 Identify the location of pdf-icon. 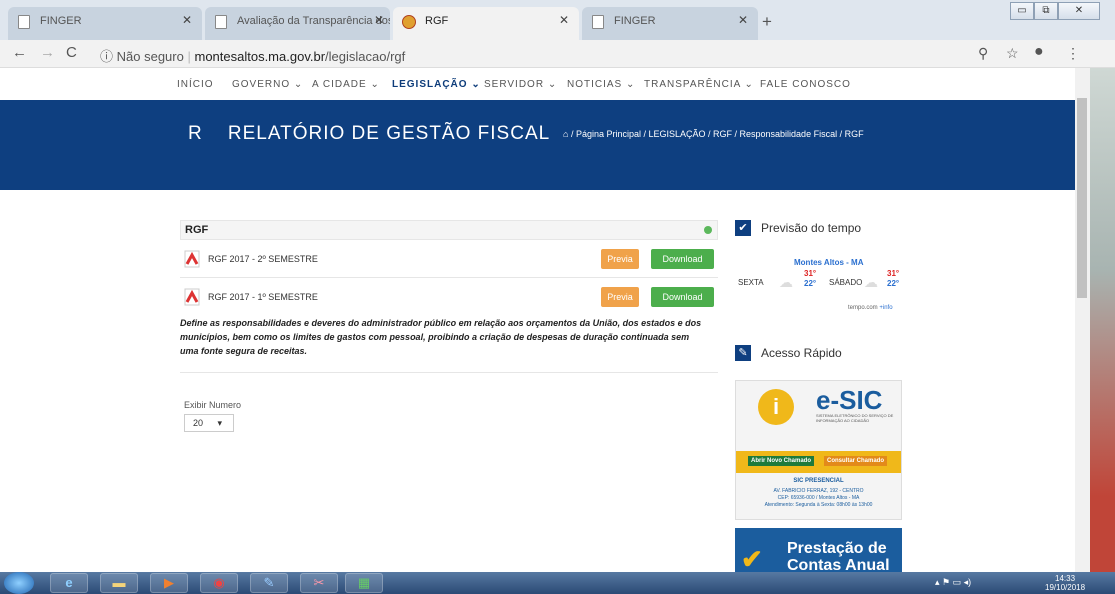
(192, 297).